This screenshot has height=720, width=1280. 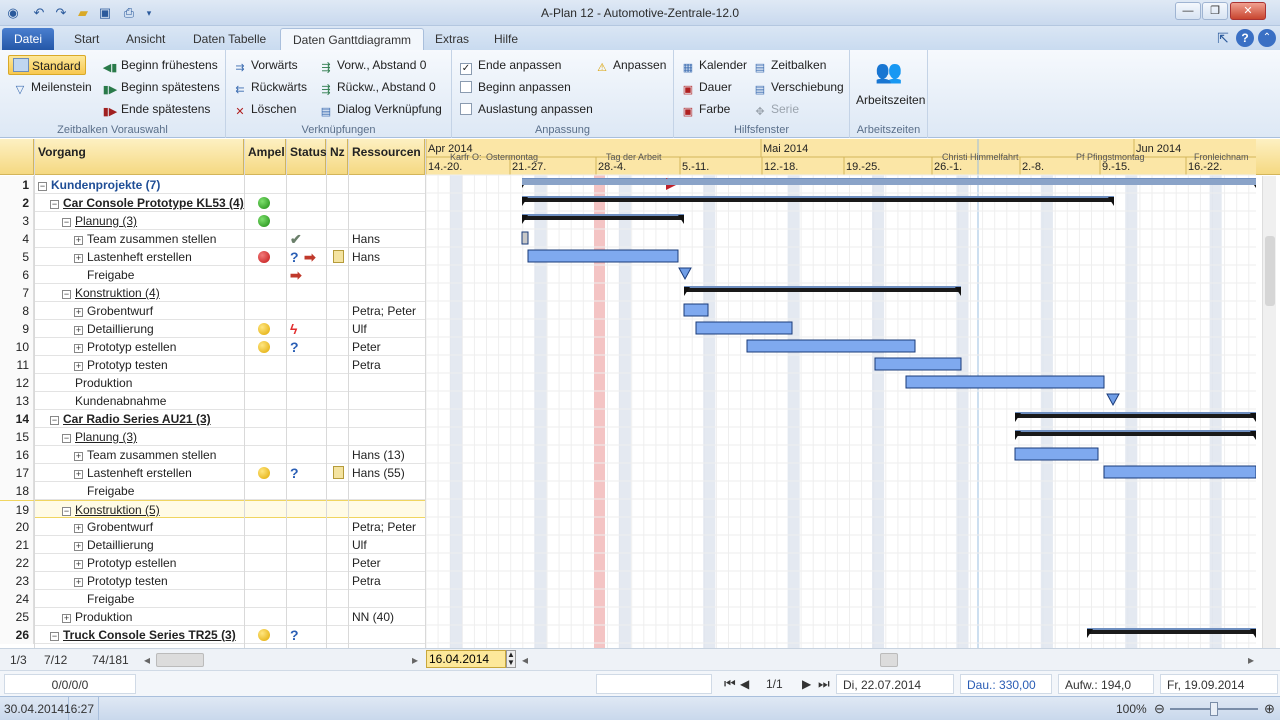 I want to click on verschiebung-button: ▤ Verschiebung, so click(x=798, y=87).